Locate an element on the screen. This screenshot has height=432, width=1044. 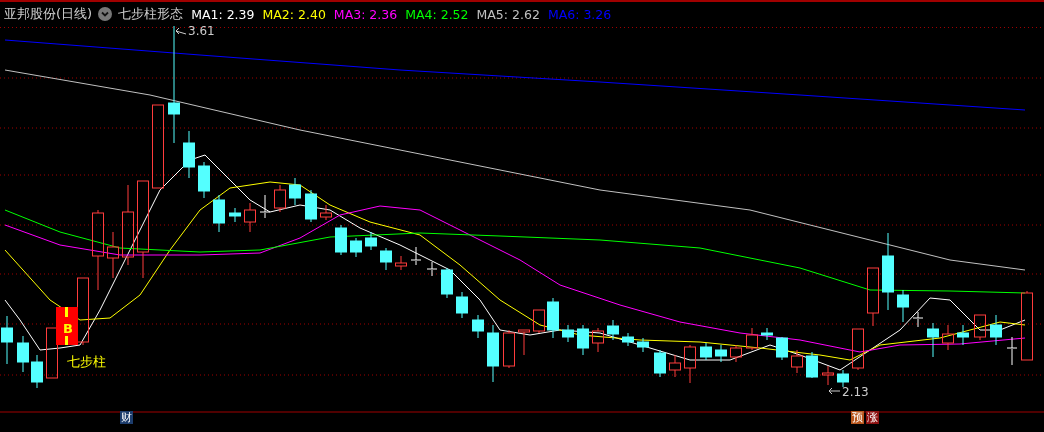
signal-mark: B is located at coordinates (68, 328).